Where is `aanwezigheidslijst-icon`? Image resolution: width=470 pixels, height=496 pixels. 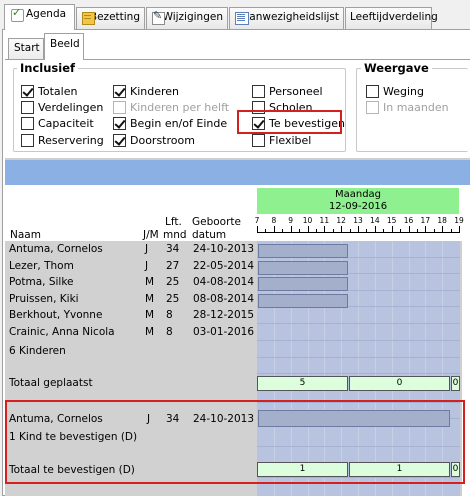
aanwezigheidslijst-icon is located at coordinates (242, 18).